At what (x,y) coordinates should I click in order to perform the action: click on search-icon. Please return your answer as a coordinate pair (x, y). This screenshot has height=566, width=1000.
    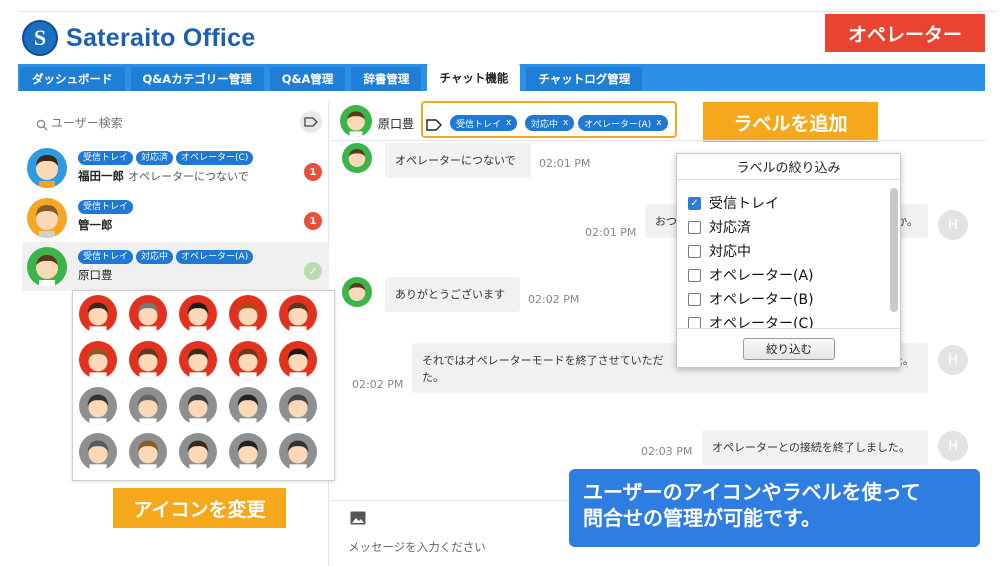
    Looking at the image, I should click on (42, 125).